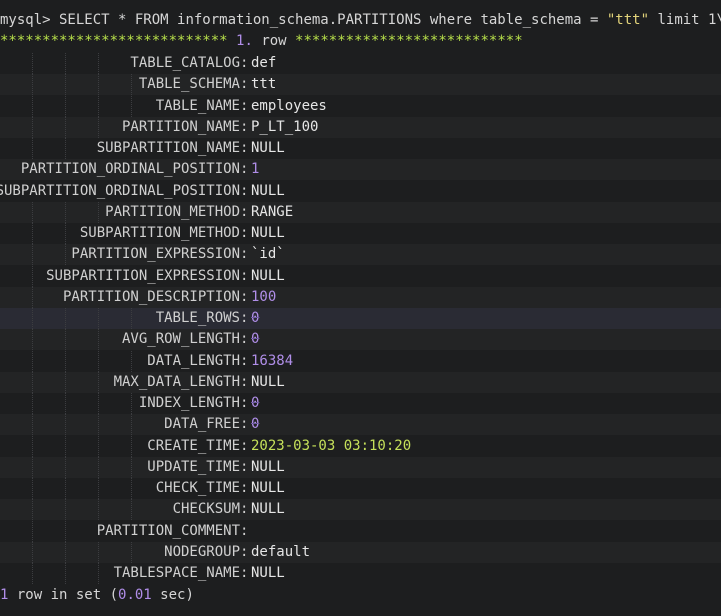 This screenshot has width=721, height=616. What do you see at coordinates (255, 169) in the screenshot?
I see `field-value: 1` at bounding box center [255, 169].